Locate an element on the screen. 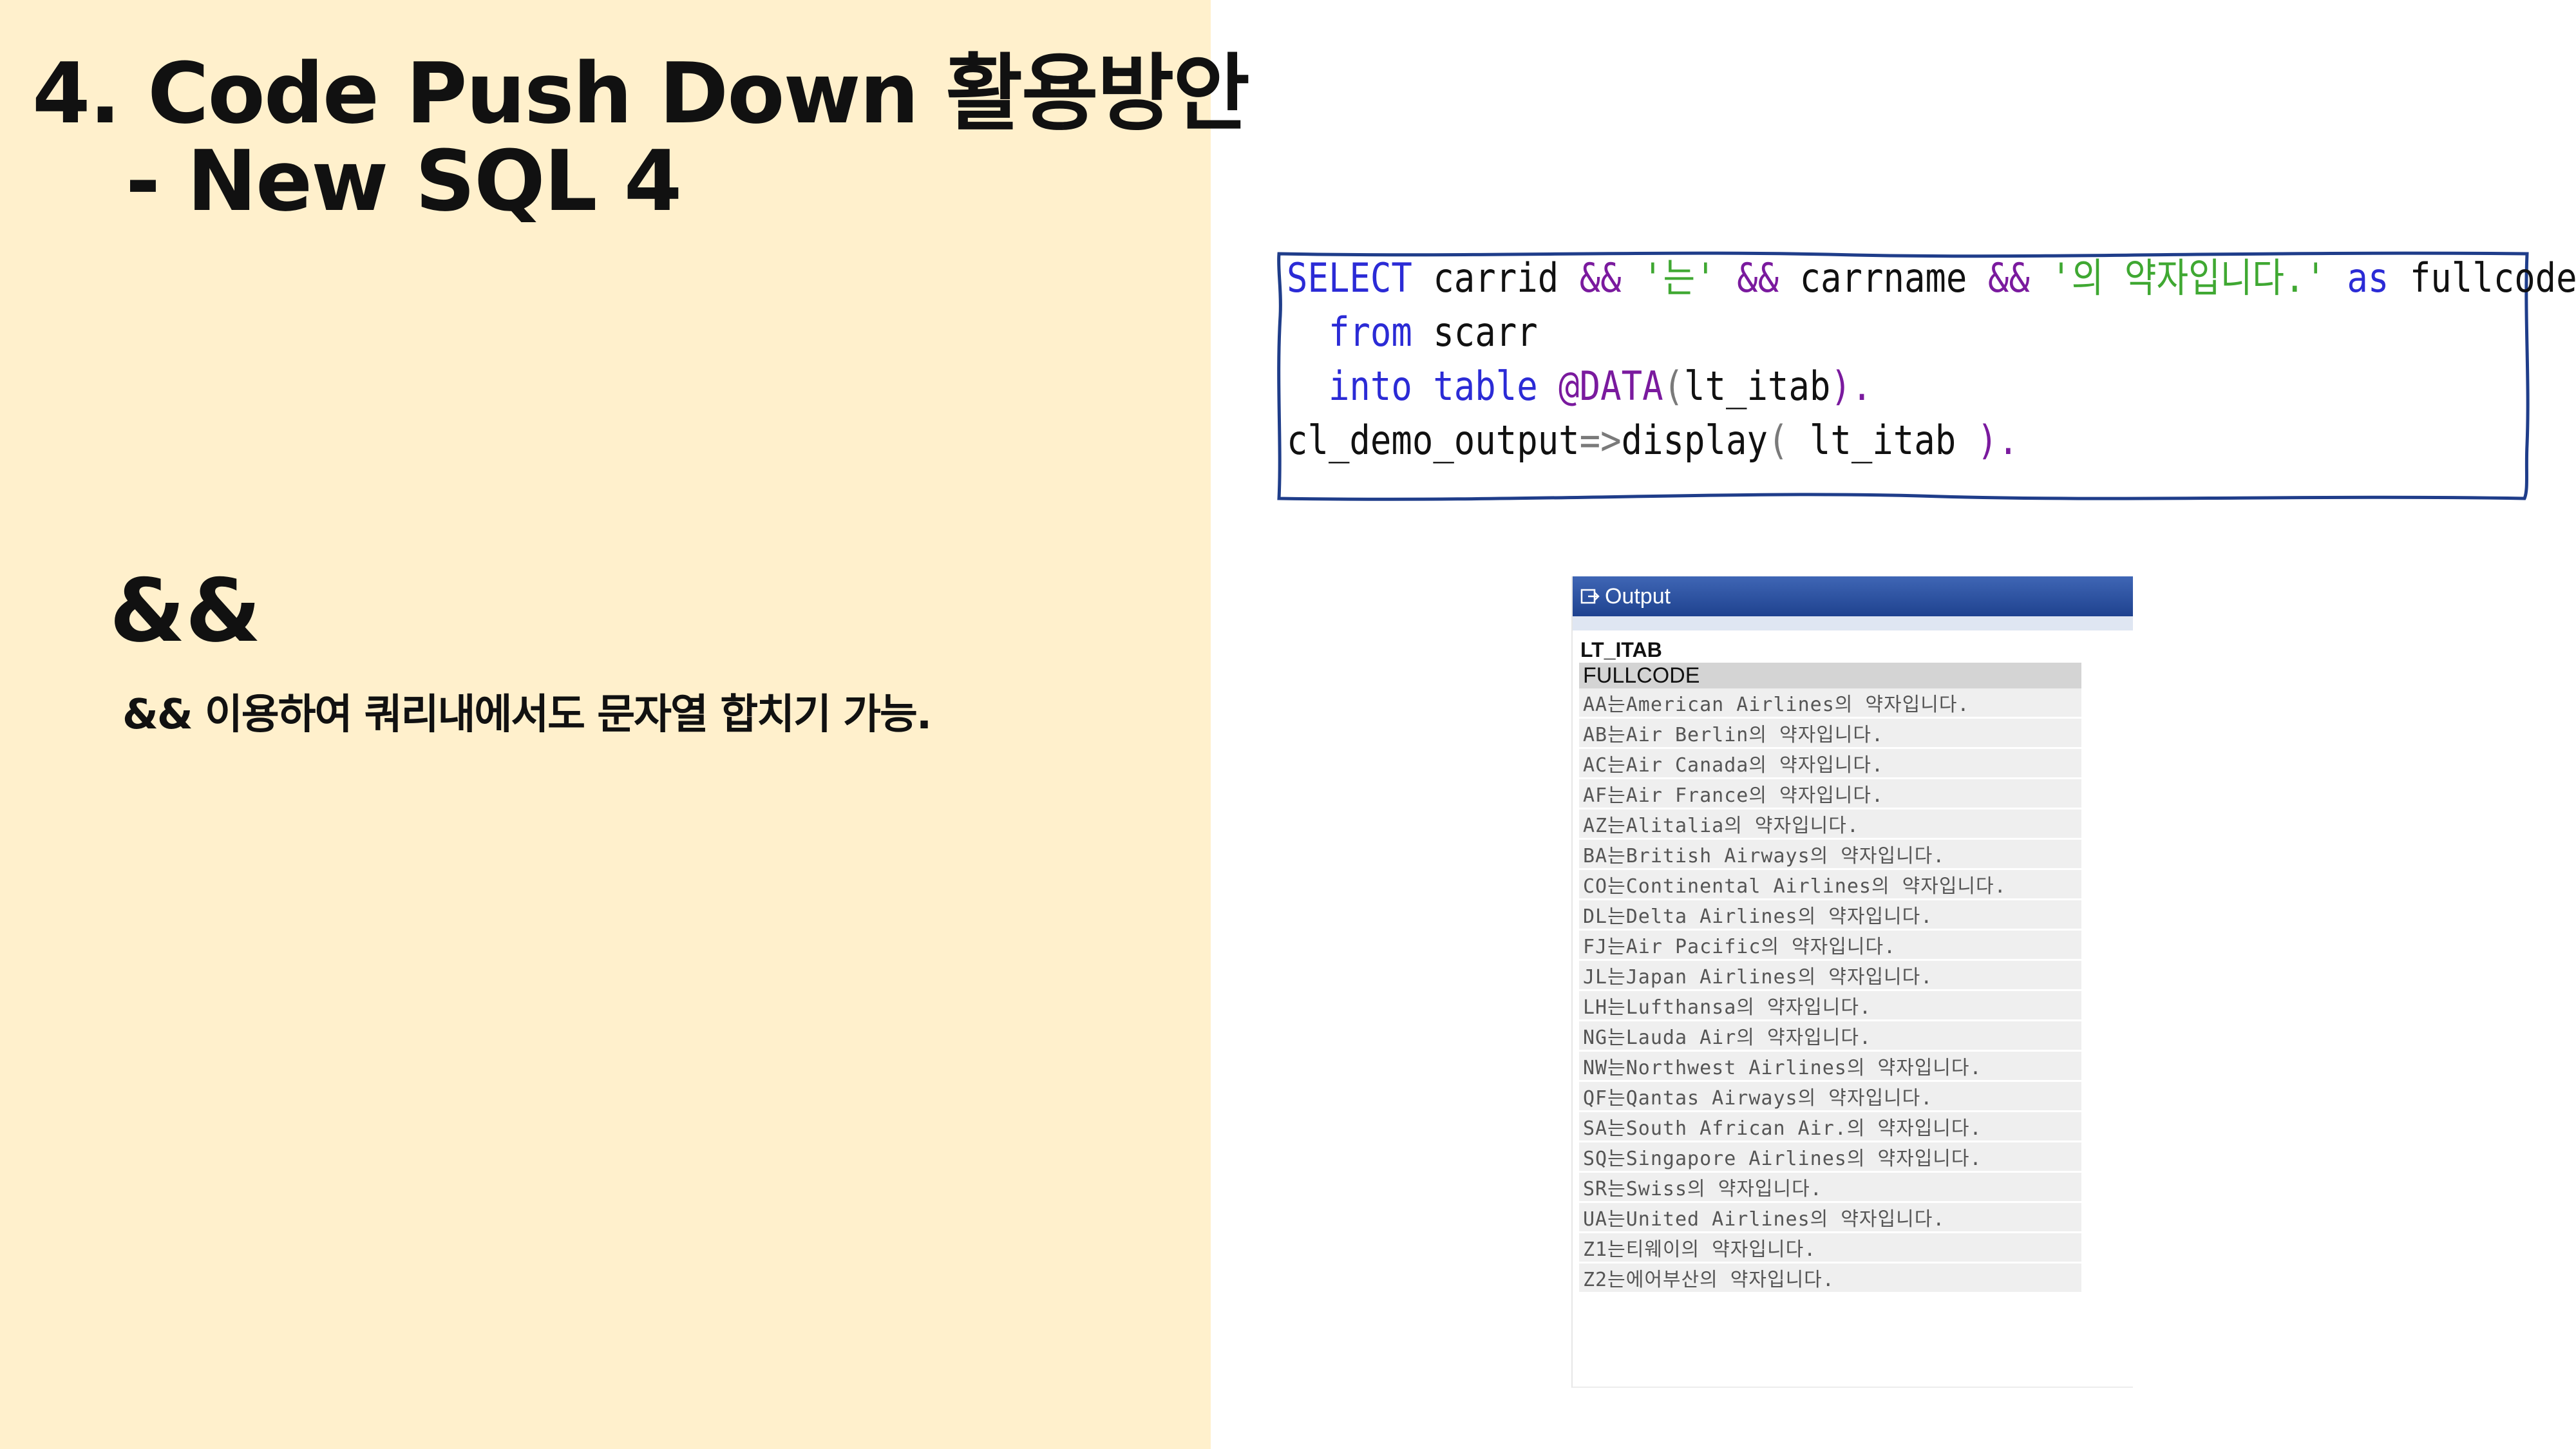 This screenshot has height=1449, width=2576. code-string: '는' is located at coordinates (1679, 277).